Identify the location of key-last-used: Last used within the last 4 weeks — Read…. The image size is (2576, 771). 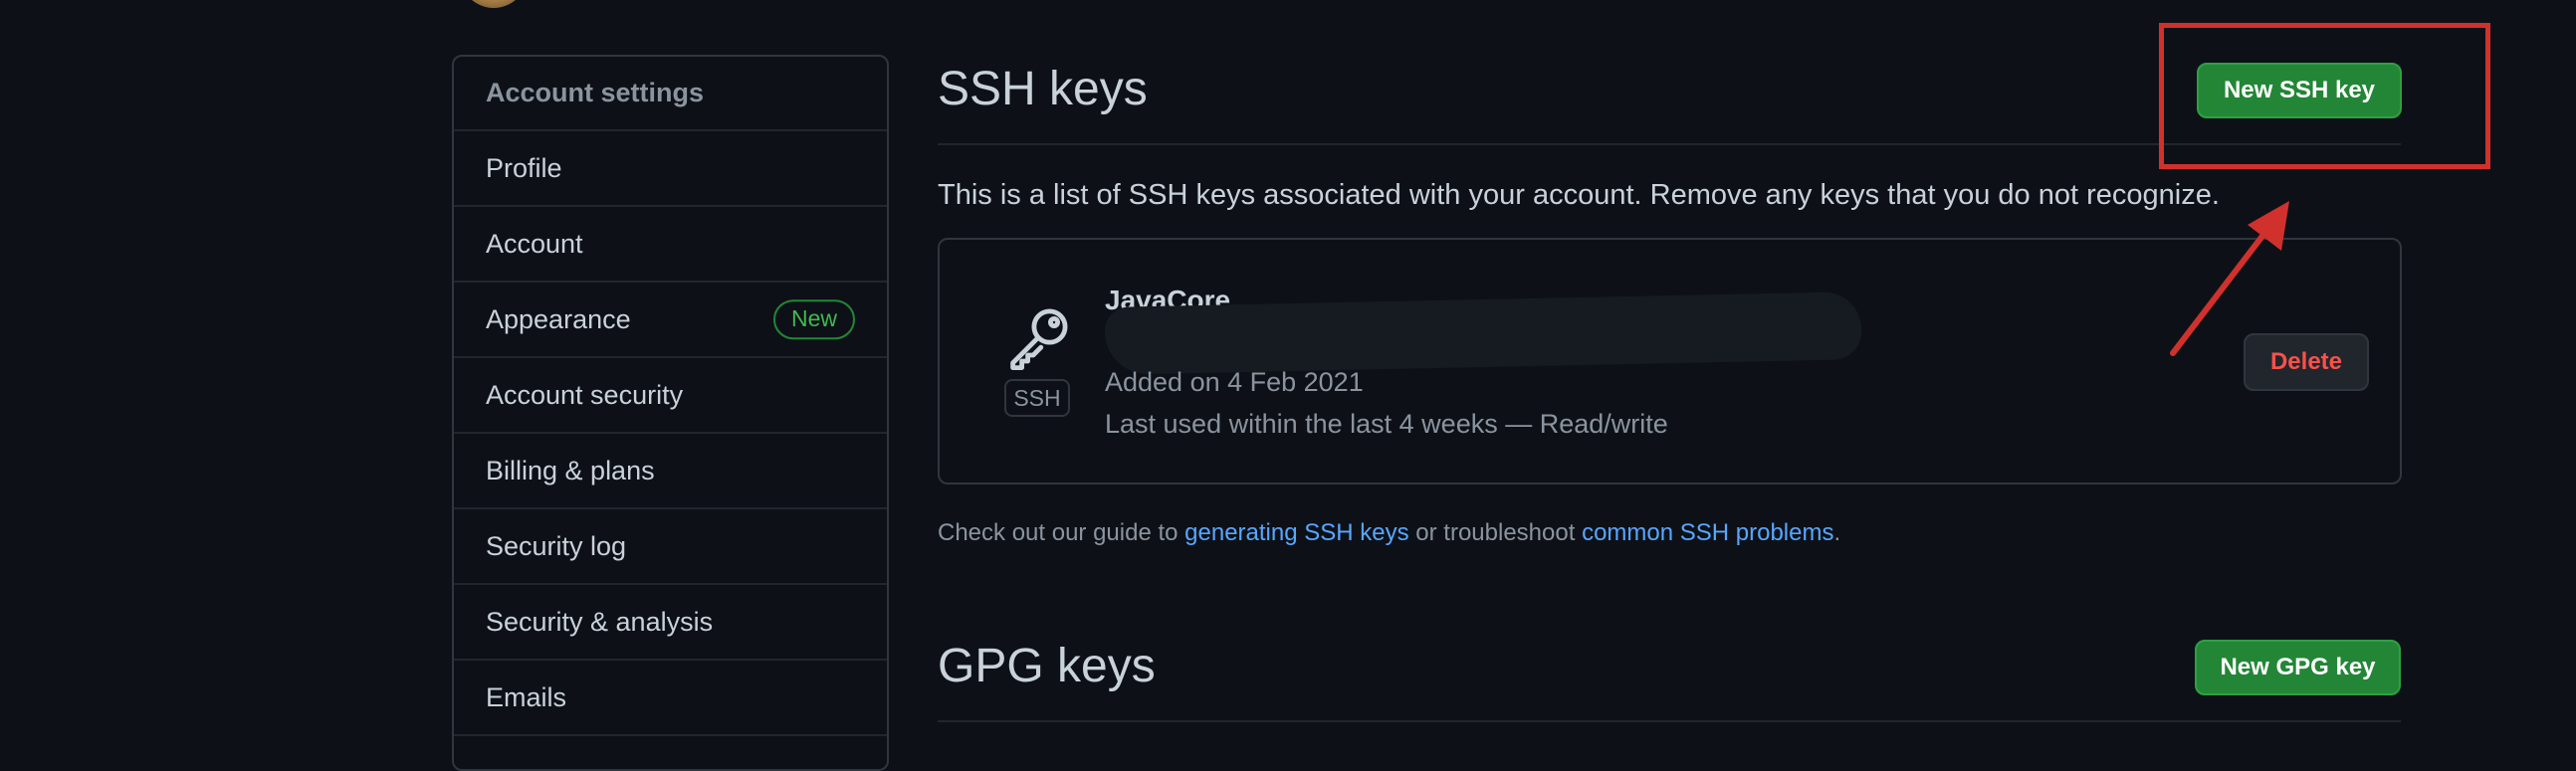
(1386, 424).